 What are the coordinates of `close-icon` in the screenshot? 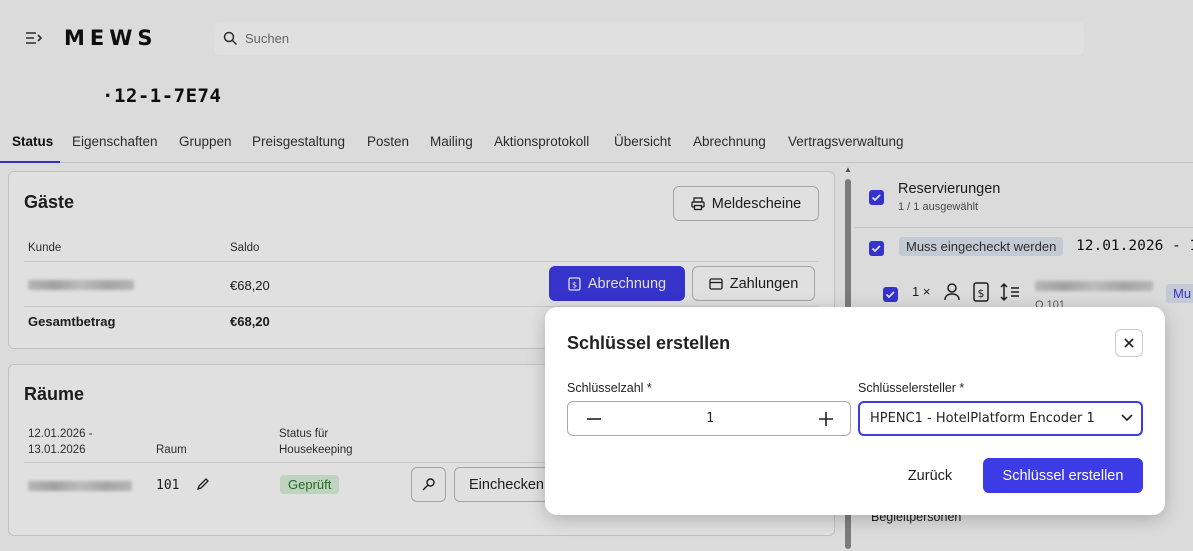 It's located at (1129, 343).